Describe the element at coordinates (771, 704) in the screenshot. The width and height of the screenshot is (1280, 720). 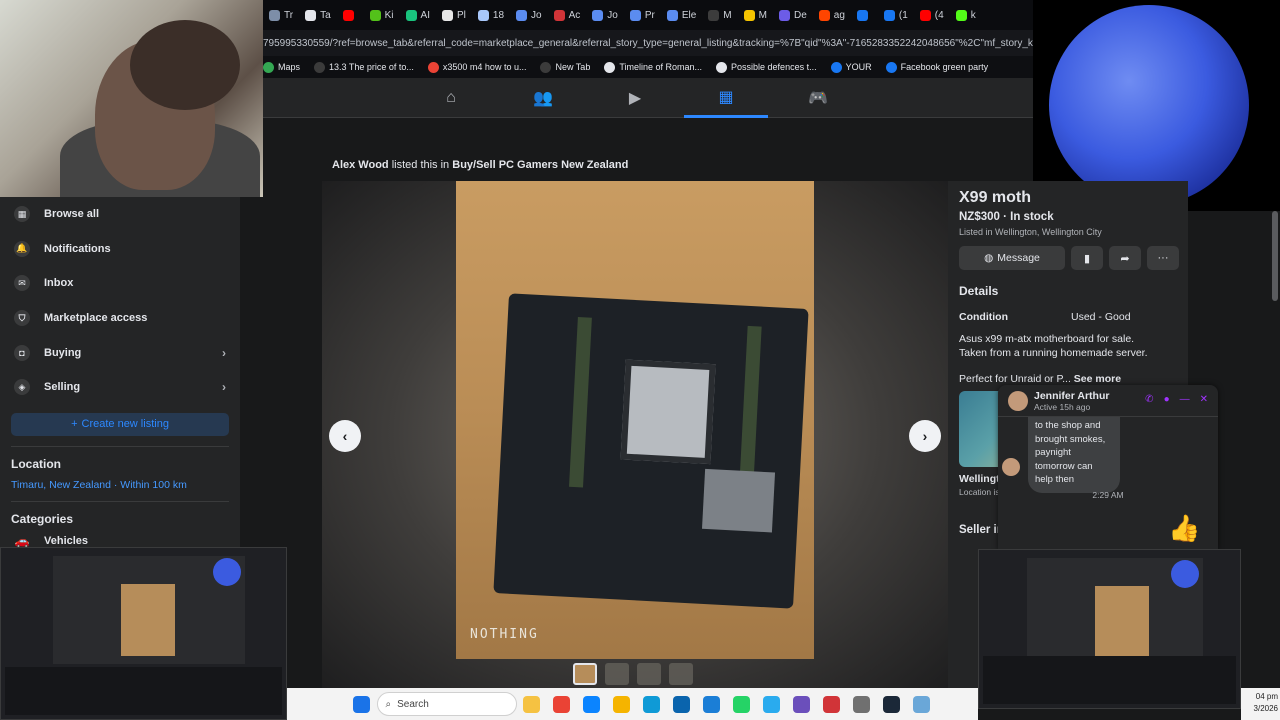
I see `telegram-icon` at that location.